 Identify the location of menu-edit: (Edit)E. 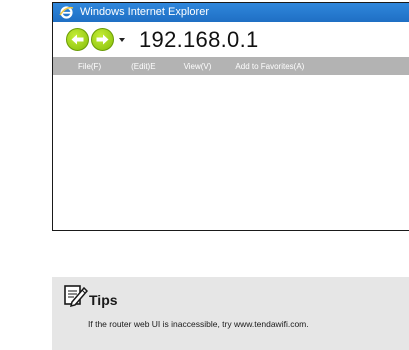
(143, 66).